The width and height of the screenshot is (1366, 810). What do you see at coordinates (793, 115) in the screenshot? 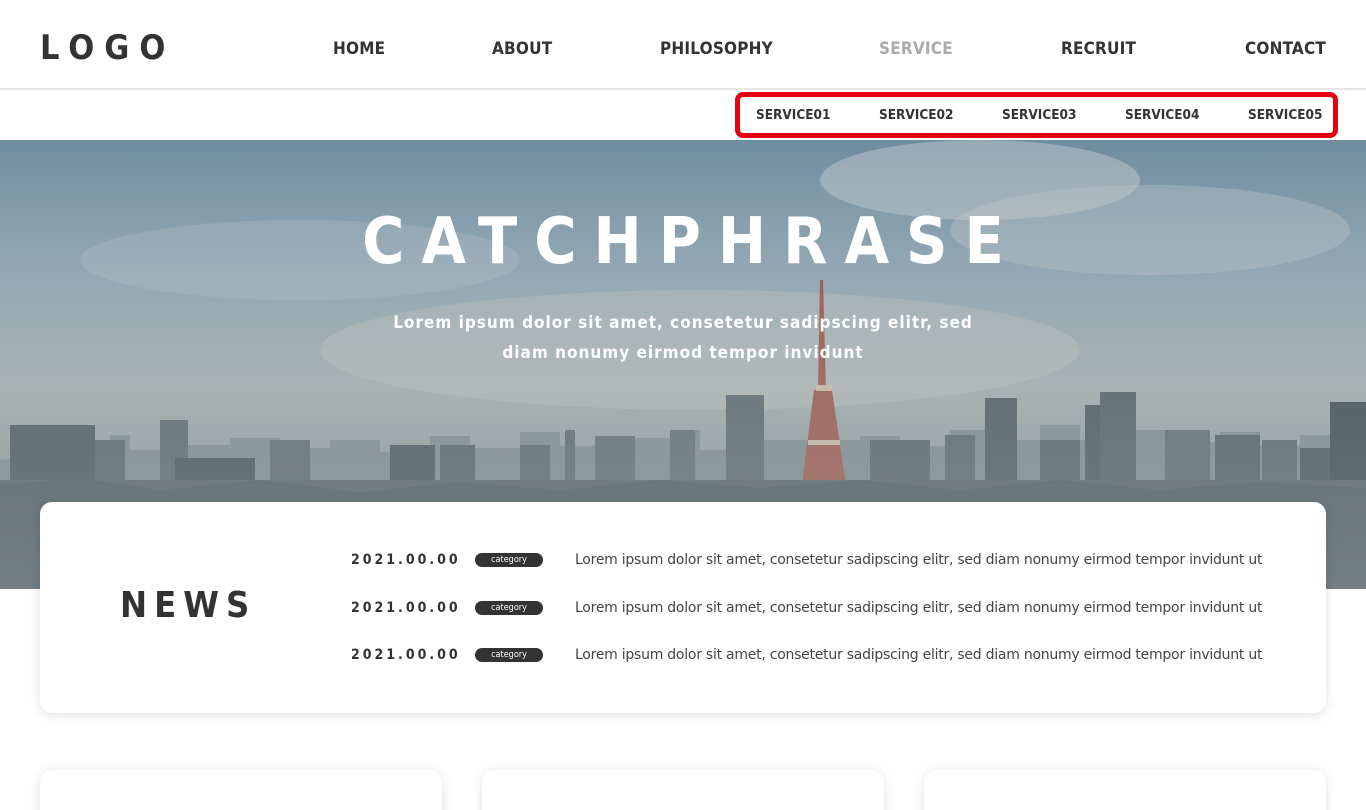
I see `subnav-service01: SERVICE01` at bounding box center [793, 115].